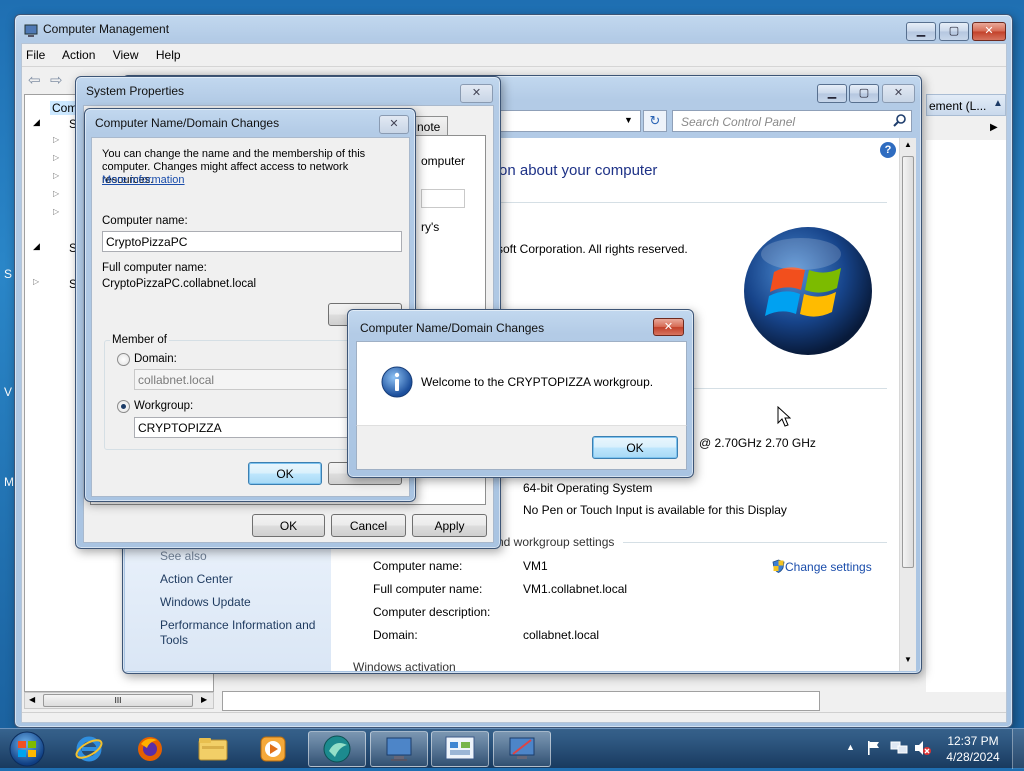 This screenshot has width=1024, height=771. I want to click on cursor-icon, so click(784, 418).